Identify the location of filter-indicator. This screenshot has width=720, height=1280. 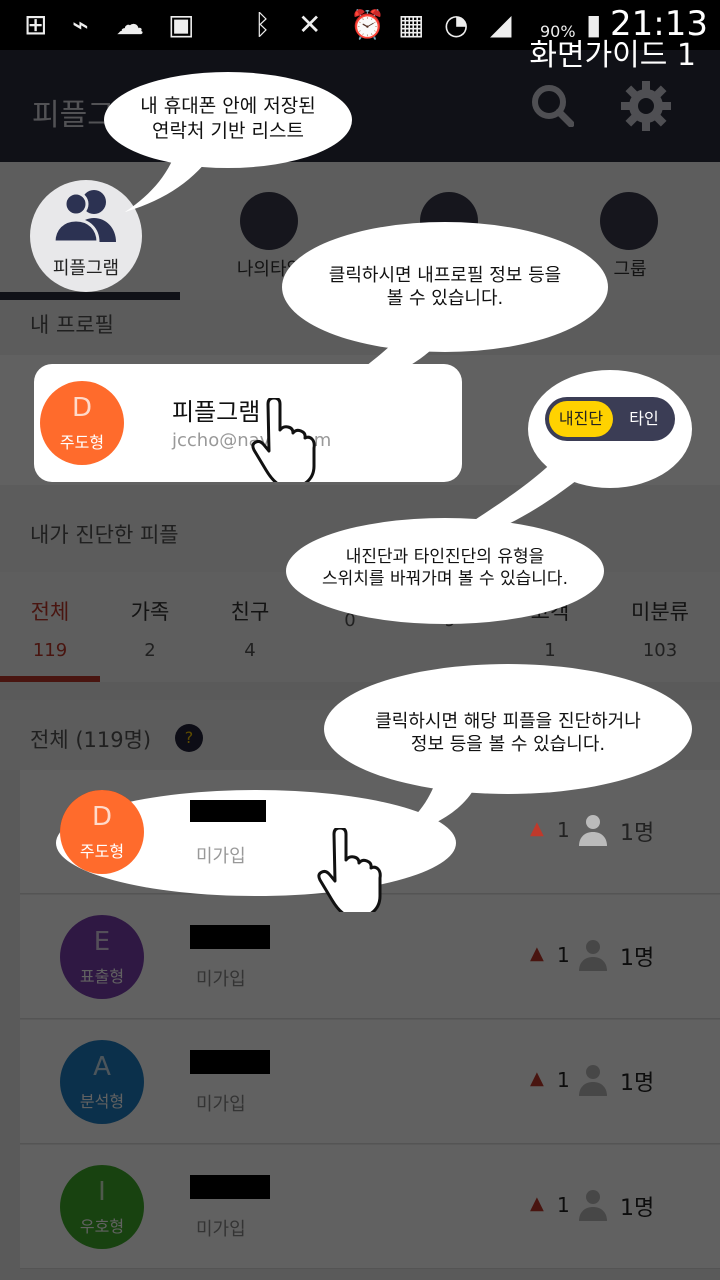
(50, 679).